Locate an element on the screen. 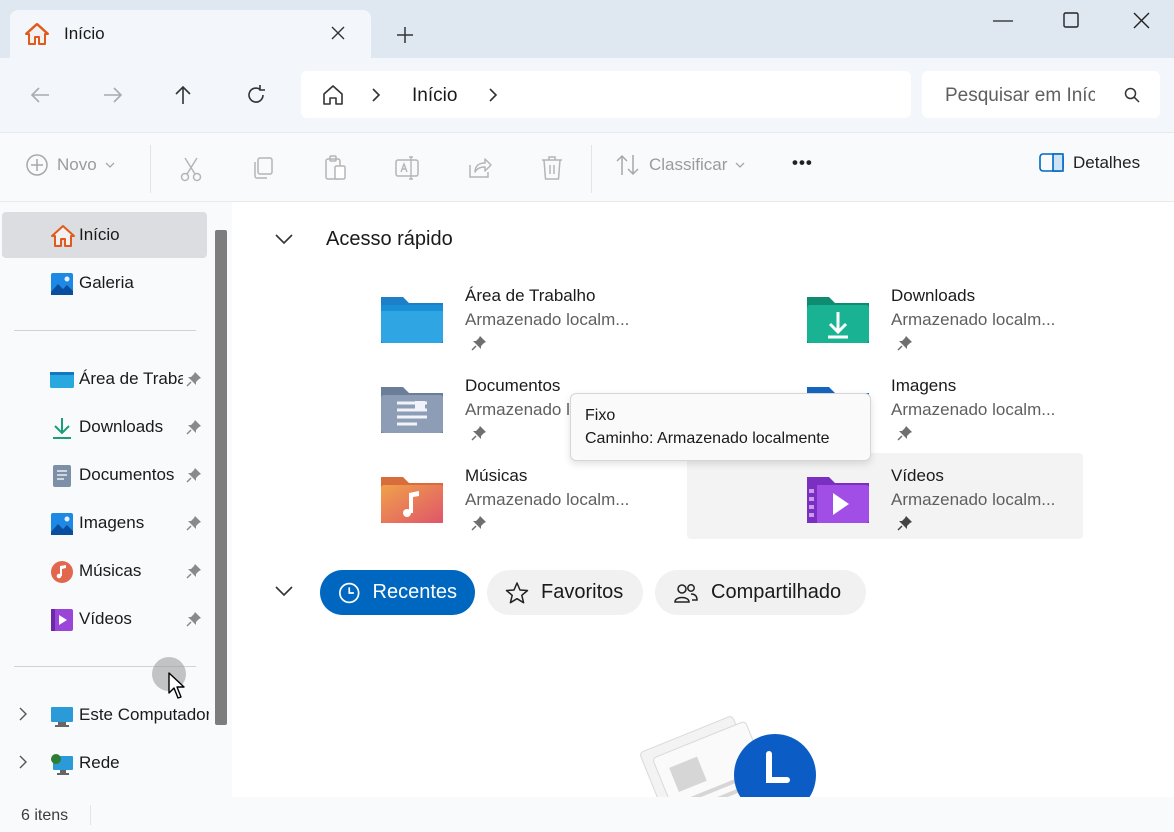 The width and height of the screenshot is (1174, 832). quick-item-name: Área de Trabalho is located at coordinates (530, 295).